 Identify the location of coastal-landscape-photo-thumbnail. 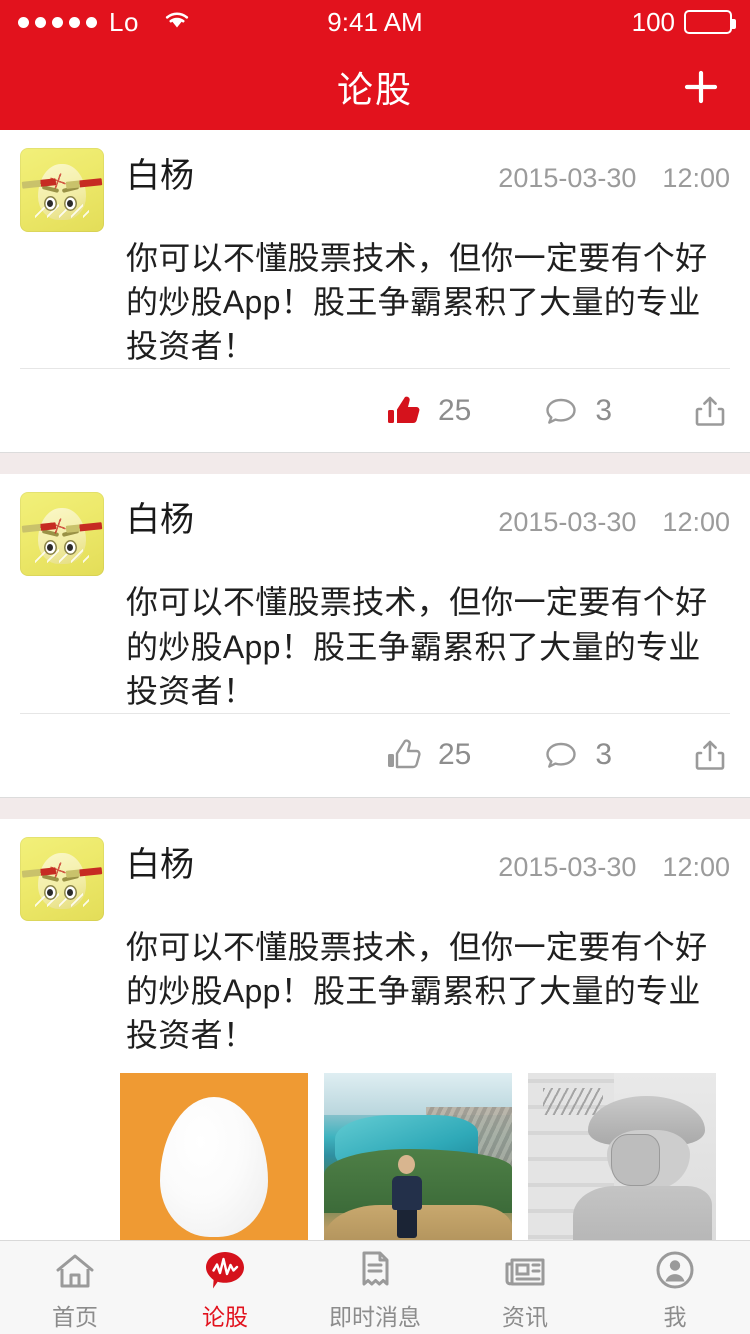
(418, 1156).